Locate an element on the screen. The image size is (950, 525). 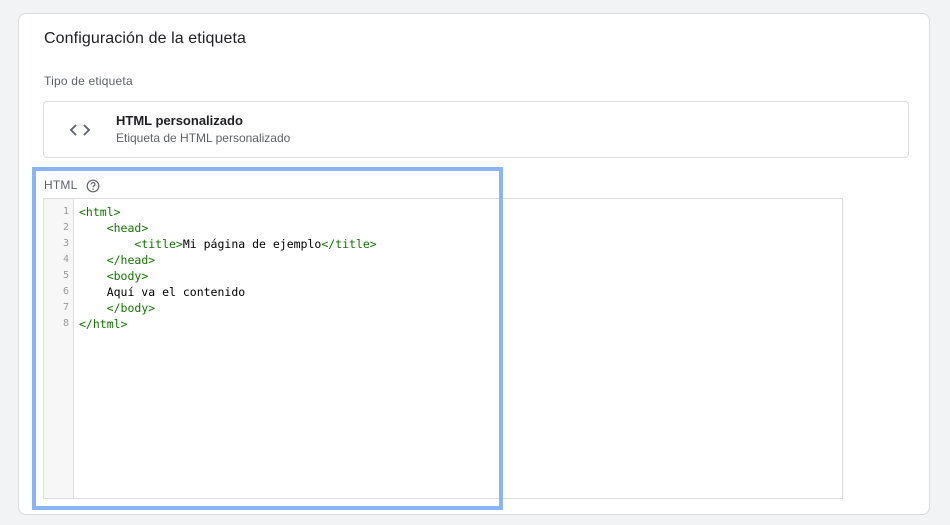
code-line: <html> is located at coordinates (100, 212).